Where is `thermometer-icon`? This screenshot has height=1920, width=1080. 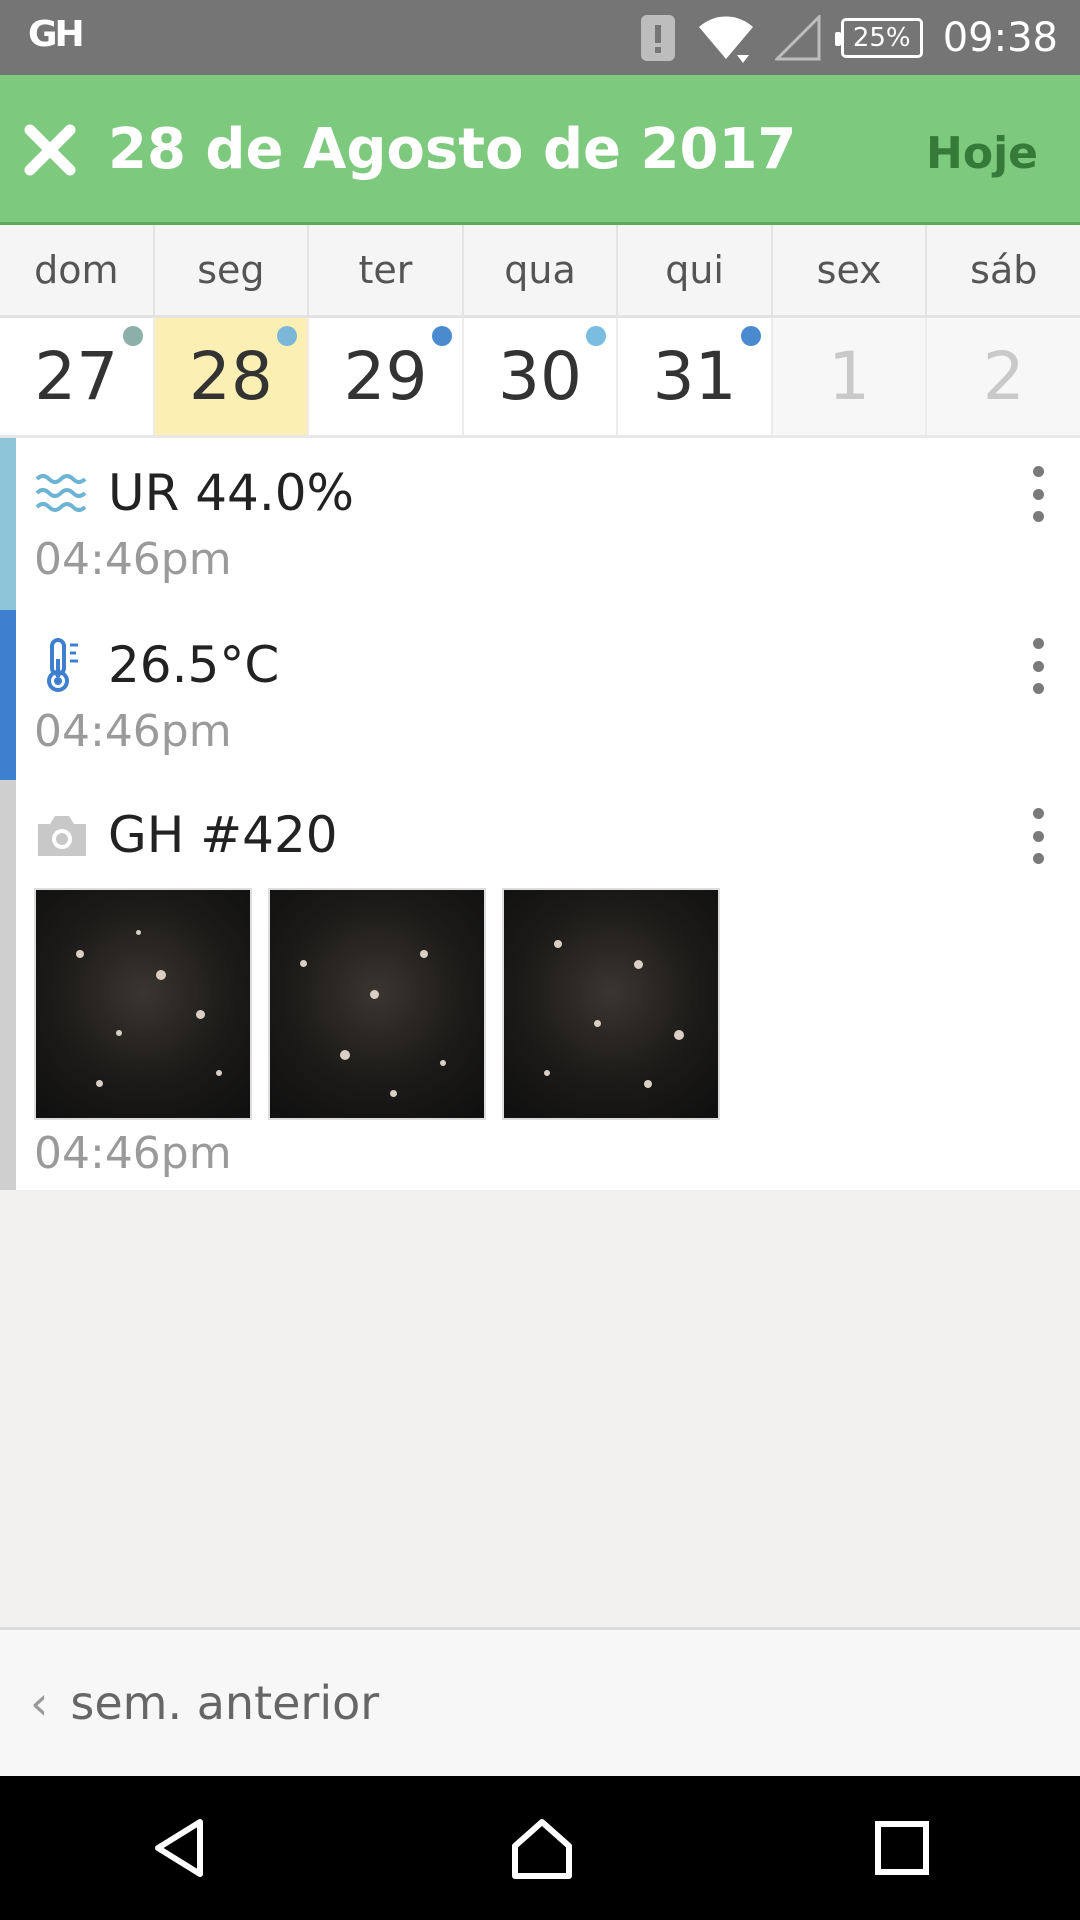 thermometer-icon is located at coordinates (62, 665).